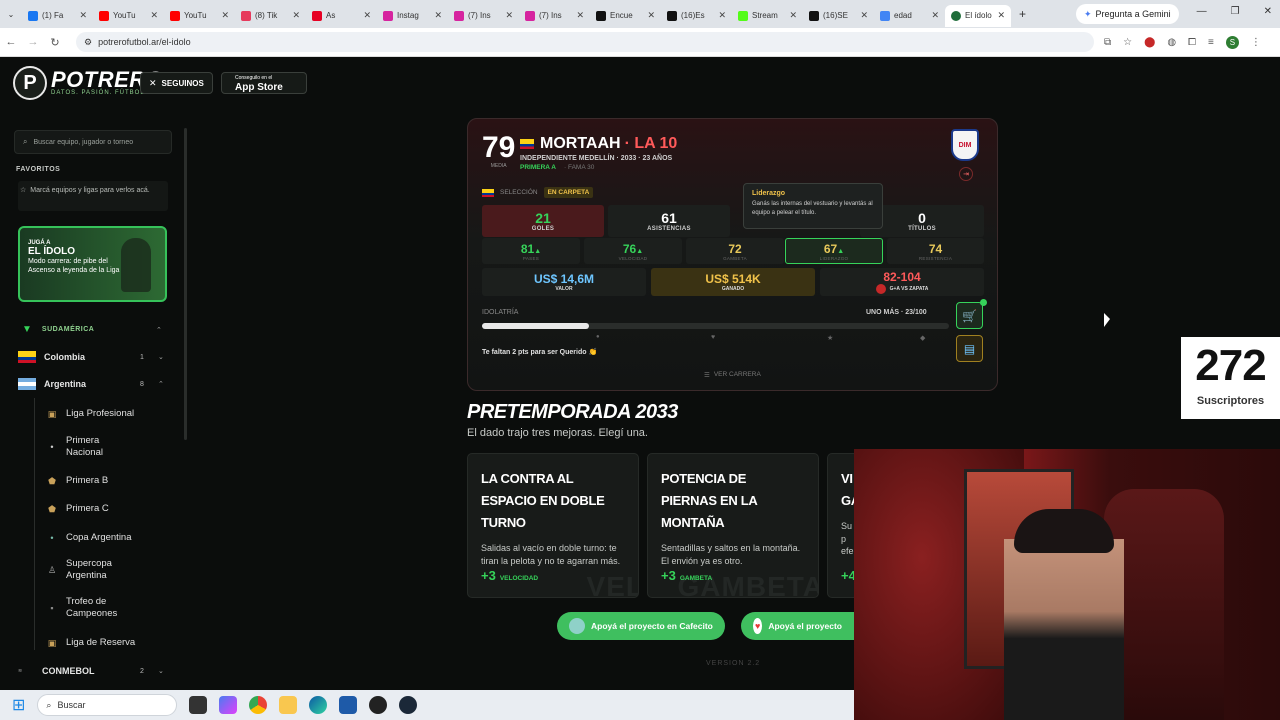 This screenshot has width=1280, height=720. What do you see at coordinates (88, 42) in the screenshot?
I see `site-info-icon: ⚙` at bounding box center [88, 42].